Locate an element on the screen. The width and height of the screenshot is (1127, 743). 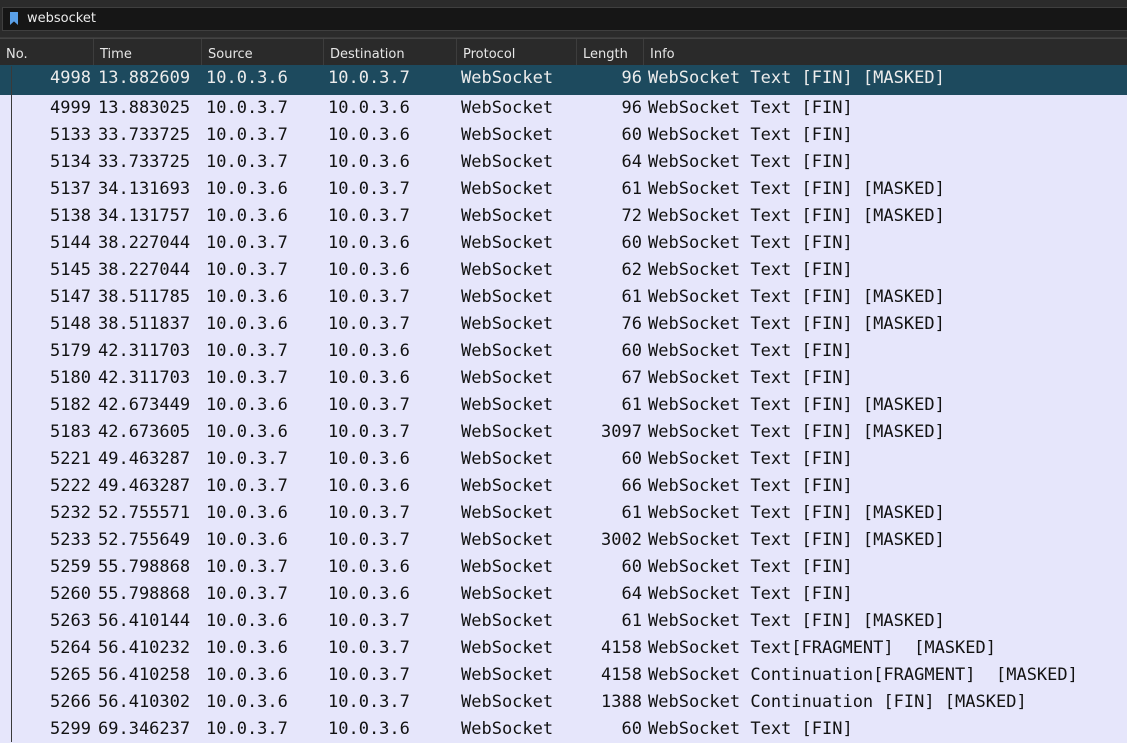
packet-no: 5145 is located at coordinates (70, 270).